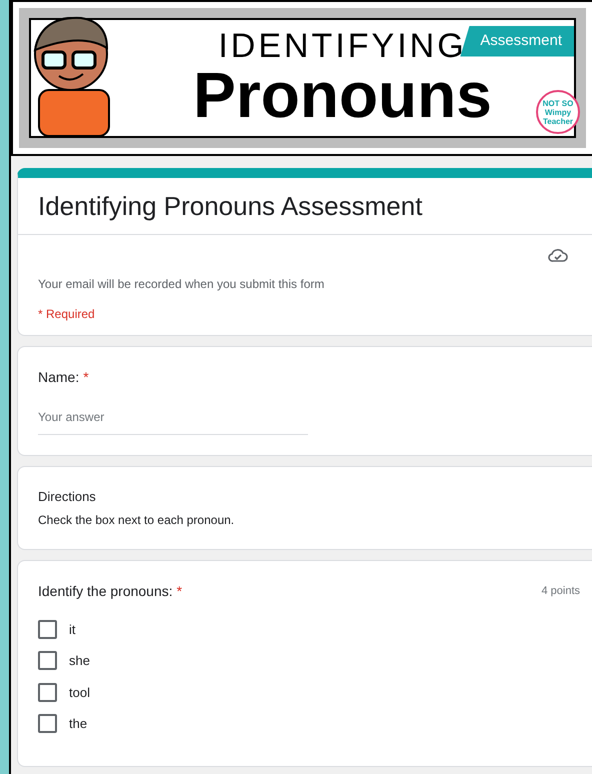 This screenshot has height=774, width=592. I want to click on option-label: it, so click(72, 629).